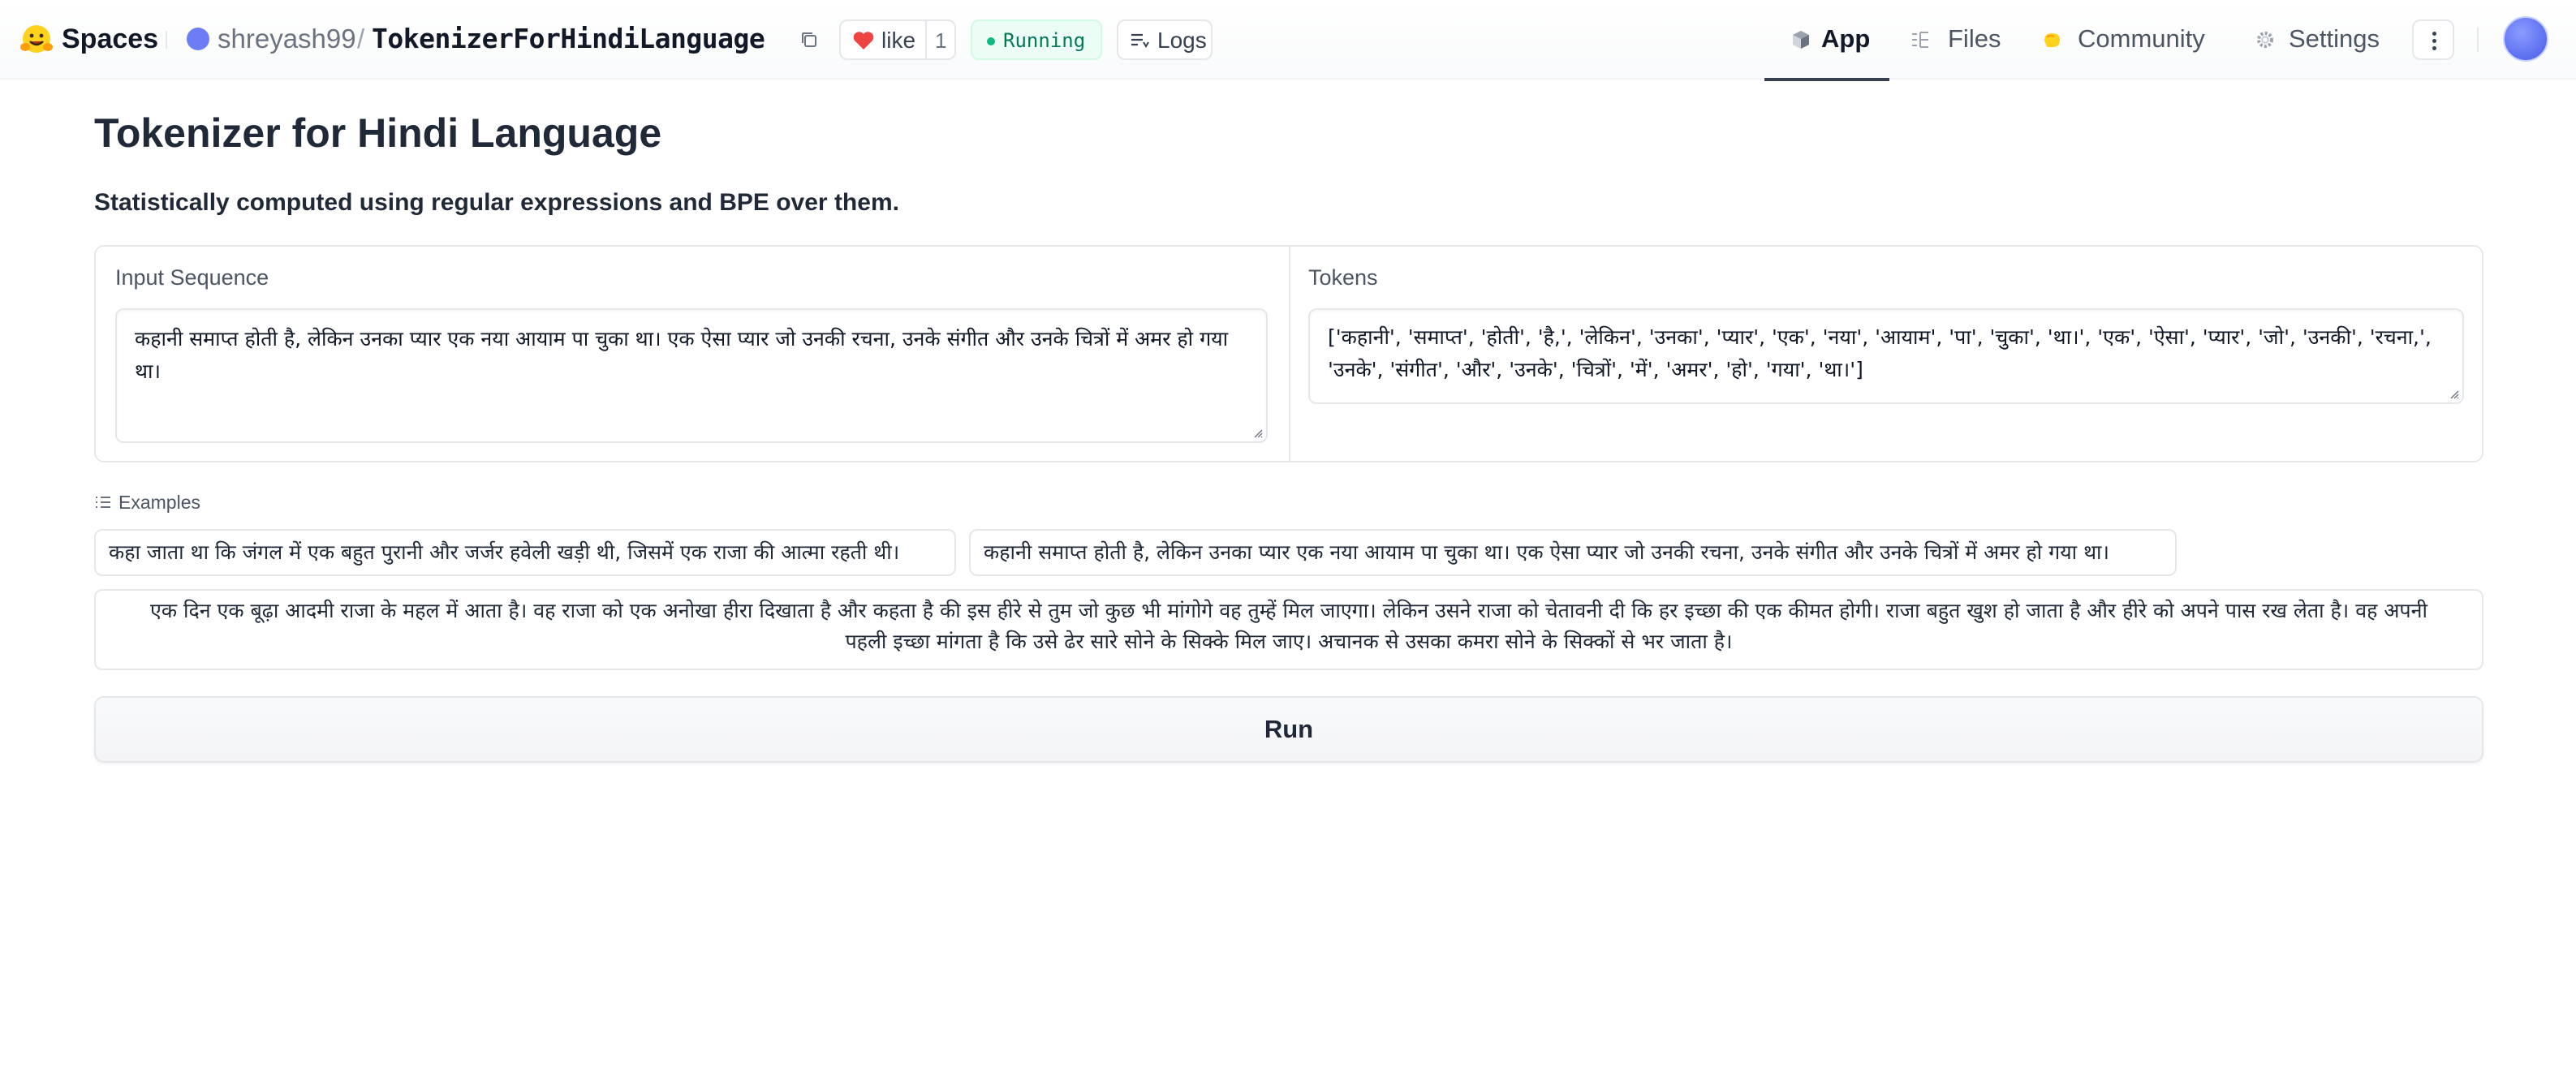 This screenshot has height=1071, width=2576. I want to click on status-badge: Running, so click(1037, 40).